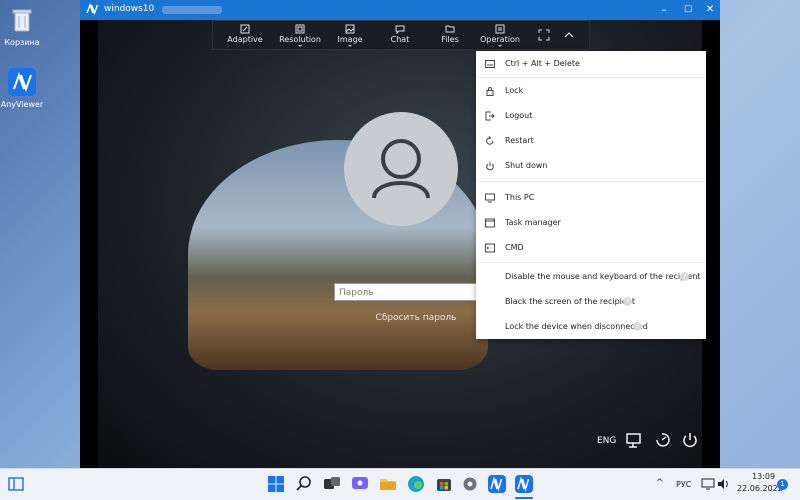 Image resolution: width=800 pixels, height=500 pixels. What do you see at coordinates (276, 484) in the screenshot?
I see `start-icon` at bounding box center [276, 484].